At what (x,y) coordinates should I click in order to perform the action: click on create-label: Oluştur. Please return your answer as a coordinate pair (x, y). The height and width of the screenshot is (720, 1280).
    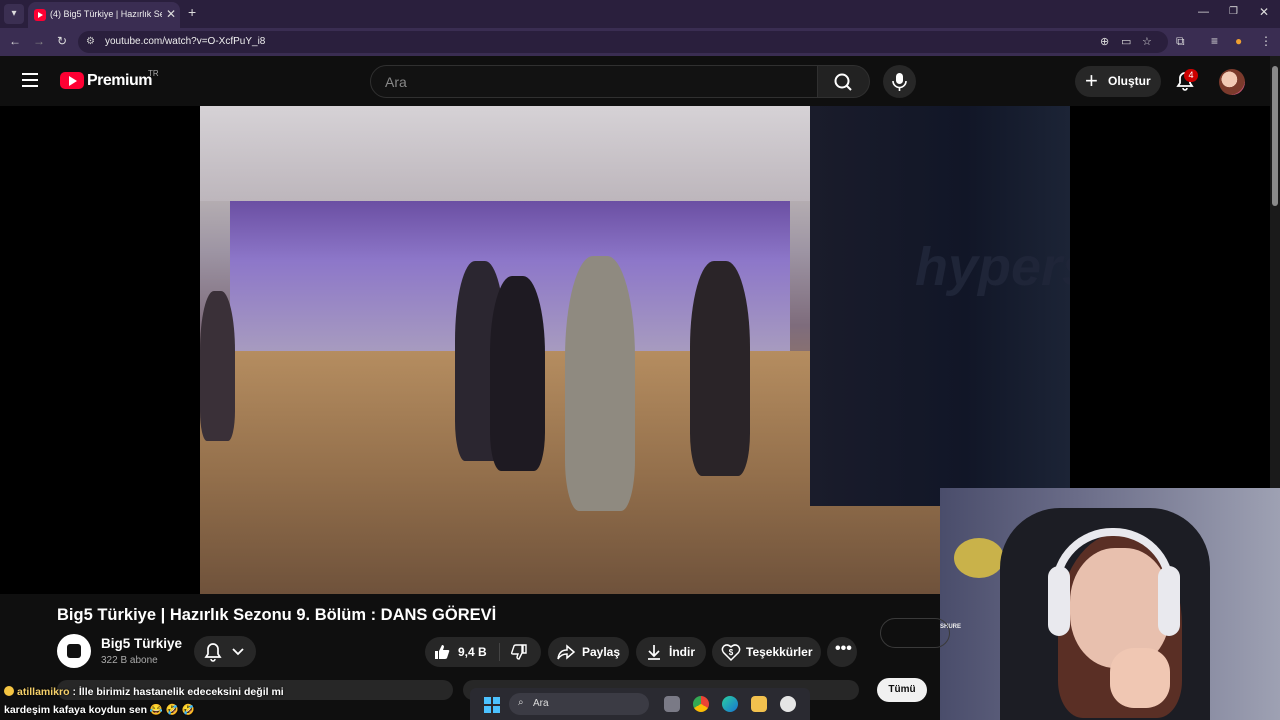
    Looking at the image, I should click on (1129, 81).